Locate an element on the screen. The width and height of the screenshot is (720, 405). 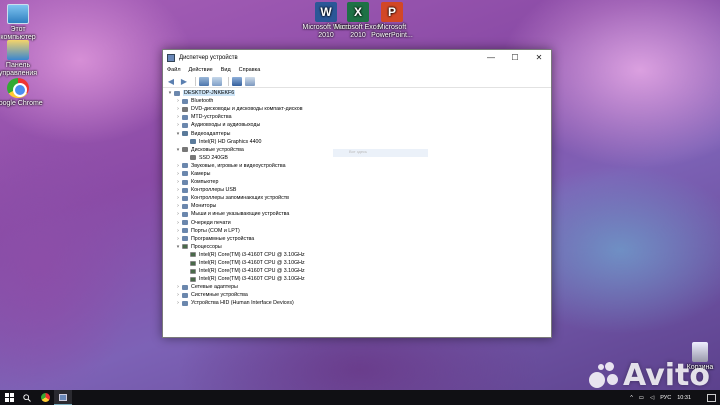
tree-device: Intel(R) HD Graphics 4400 is located at coordinates (359, 142).